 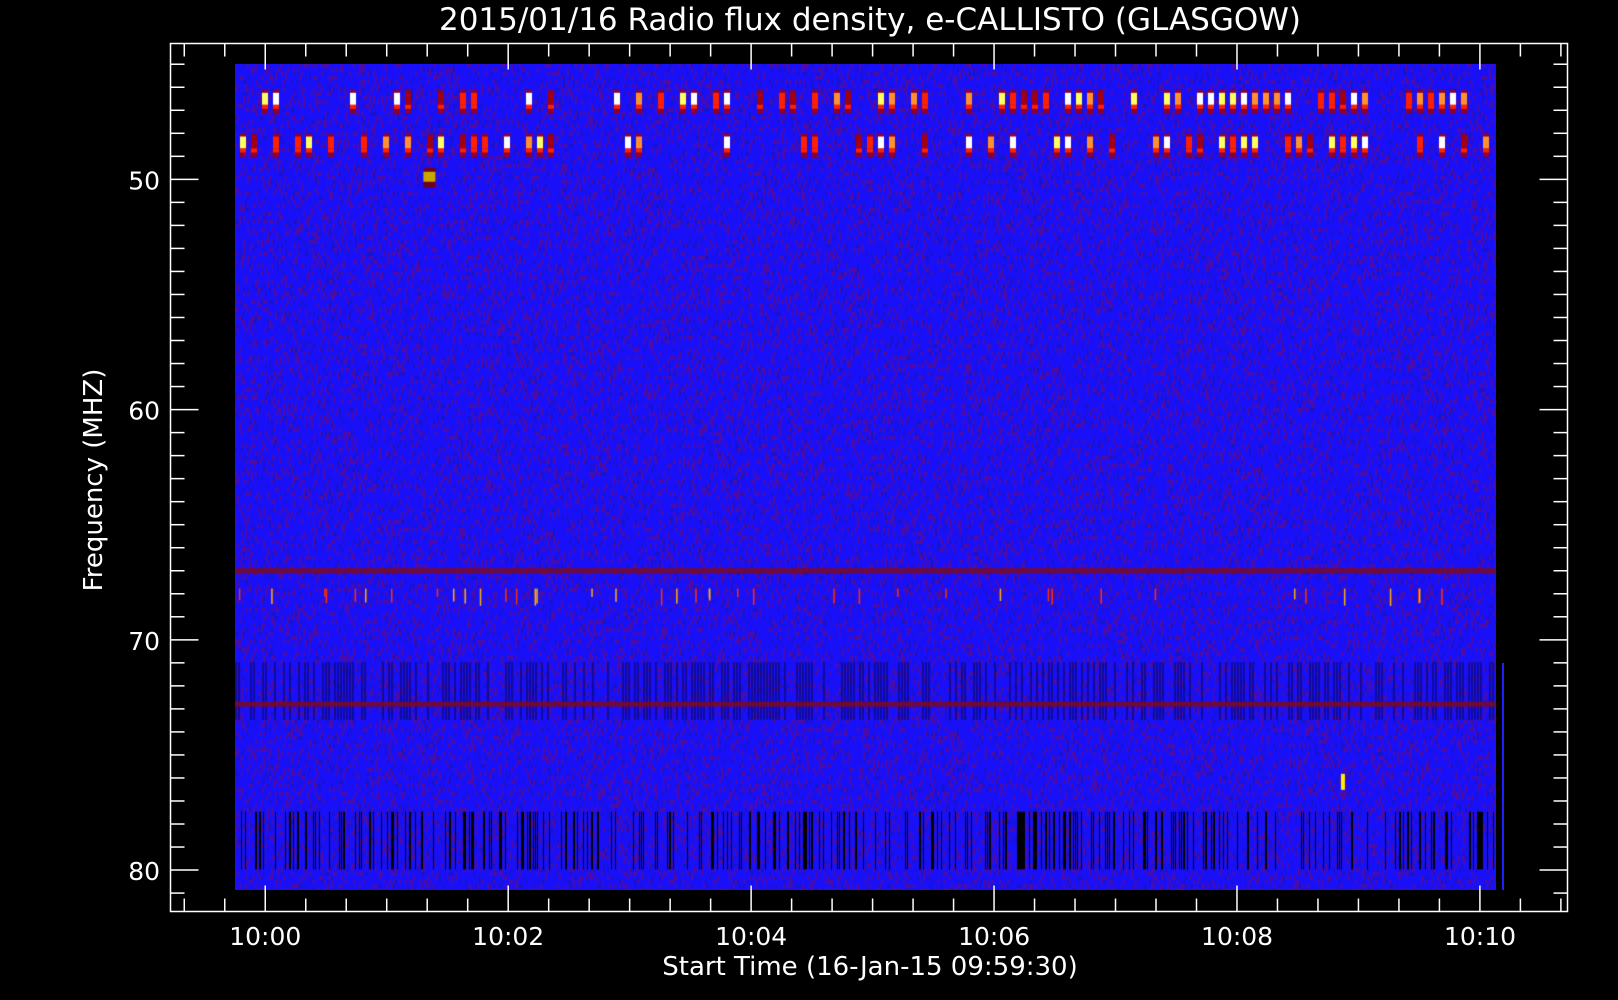 I want to click on y-tick-label: 70, so click(x=144, y=641).